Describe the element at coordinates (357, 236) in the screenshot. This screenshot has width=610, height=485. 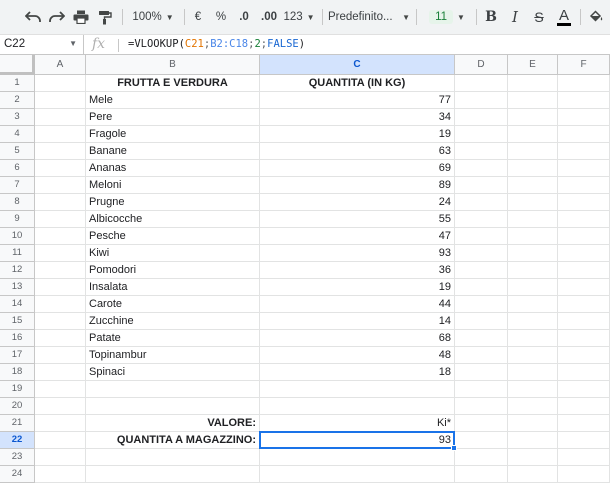
I see `item-qty-cell: 47` at that location.